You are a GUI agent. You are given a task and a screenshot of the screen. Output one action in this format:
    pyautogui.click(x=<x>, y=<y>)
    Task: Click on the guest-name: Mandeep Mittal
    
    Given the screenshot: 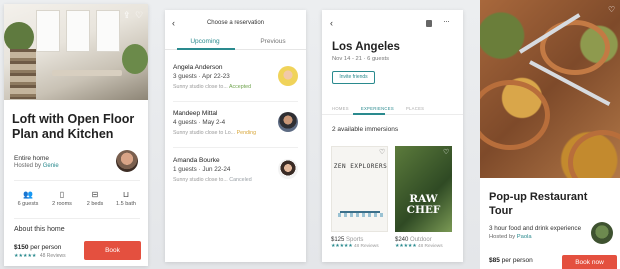 What is the action you would take?
    pyautogui.click(x=195, y=113)
    